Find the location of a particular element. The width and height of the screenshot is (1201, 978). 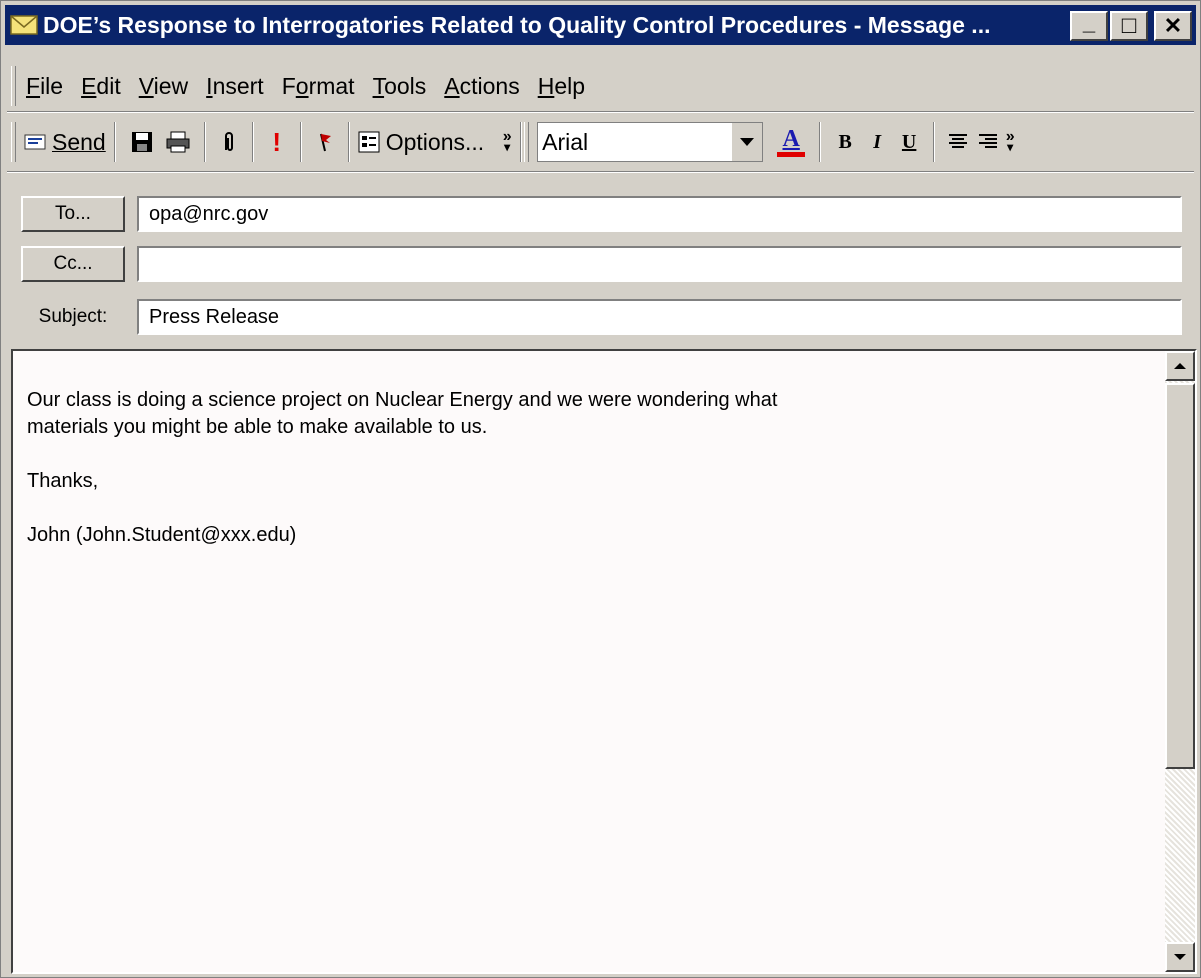

menu-file: File is located at coordinates (44, 86).